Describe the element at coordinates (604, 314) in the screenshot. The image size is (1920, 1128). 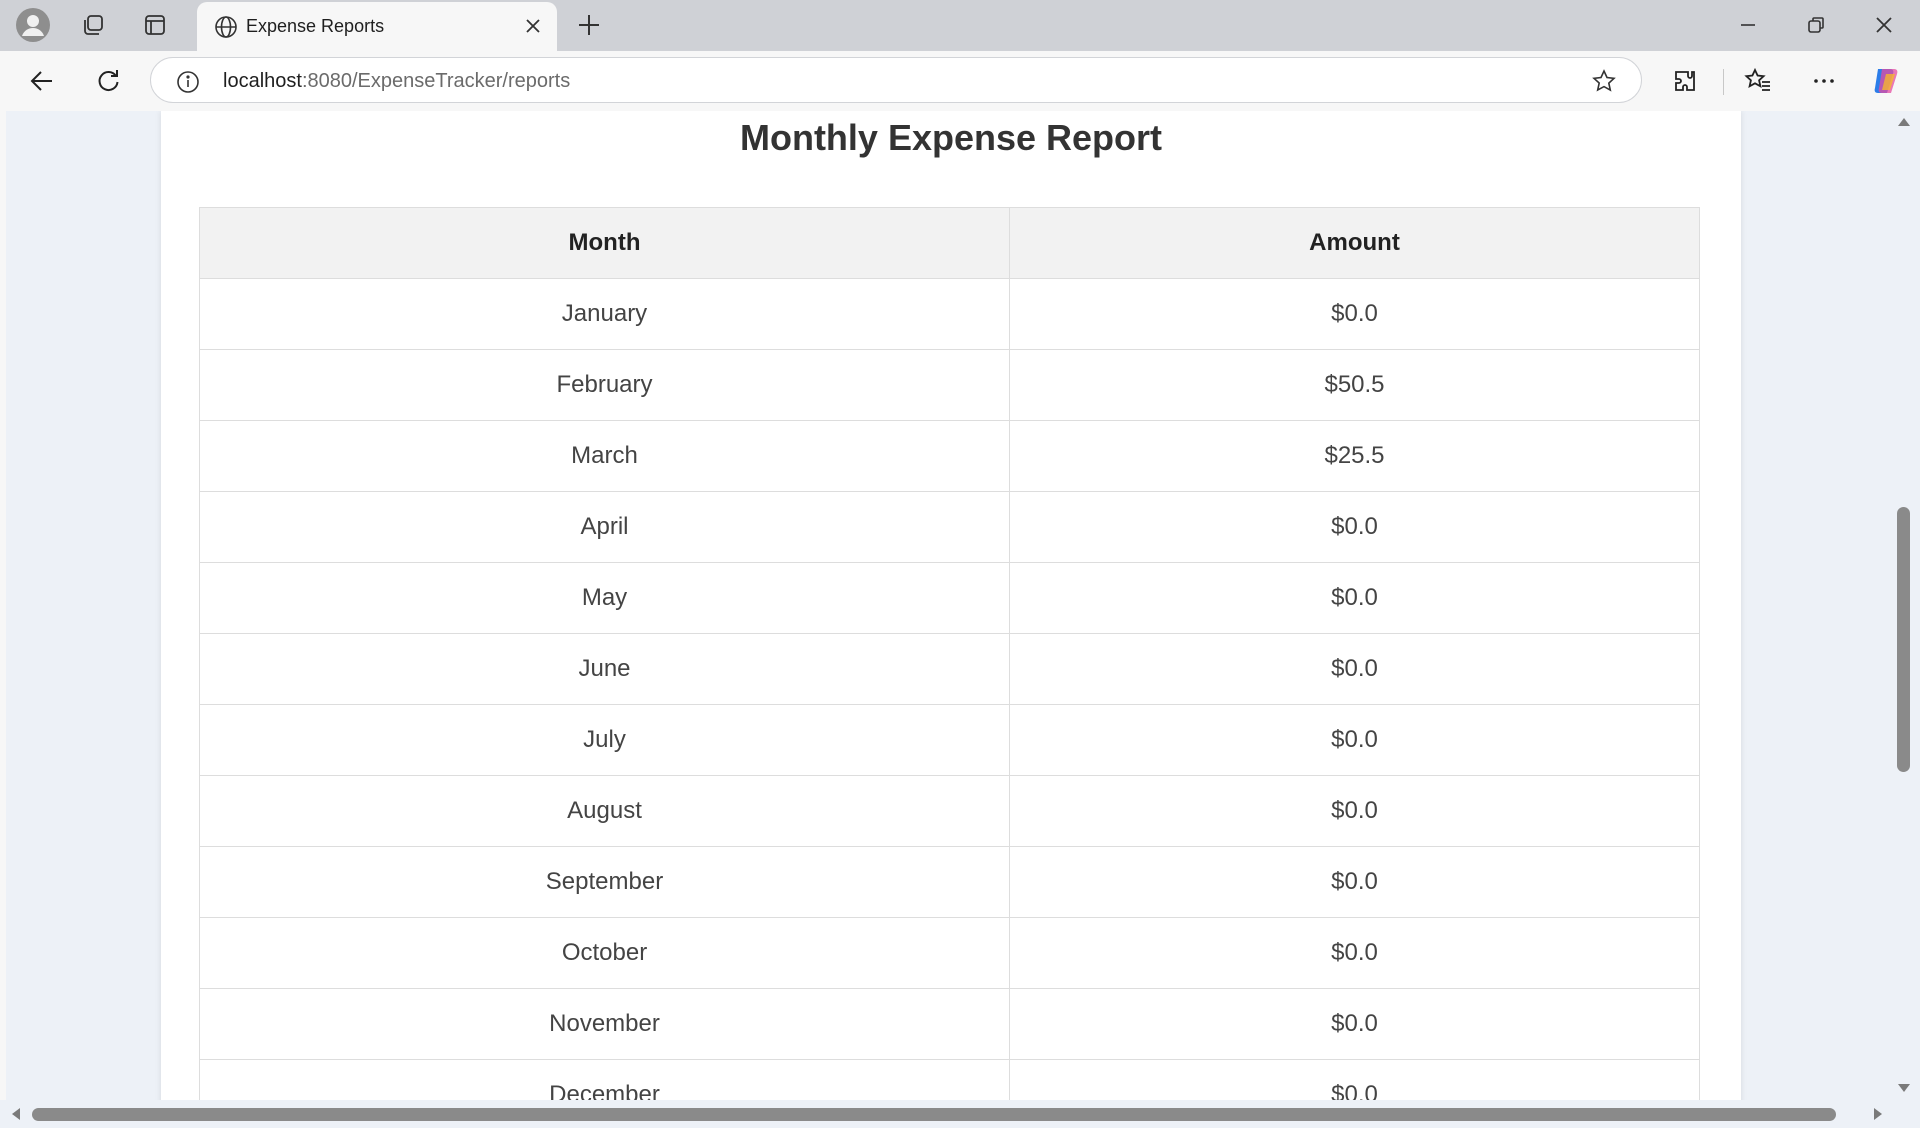
I see `month-cell: January` at that location.